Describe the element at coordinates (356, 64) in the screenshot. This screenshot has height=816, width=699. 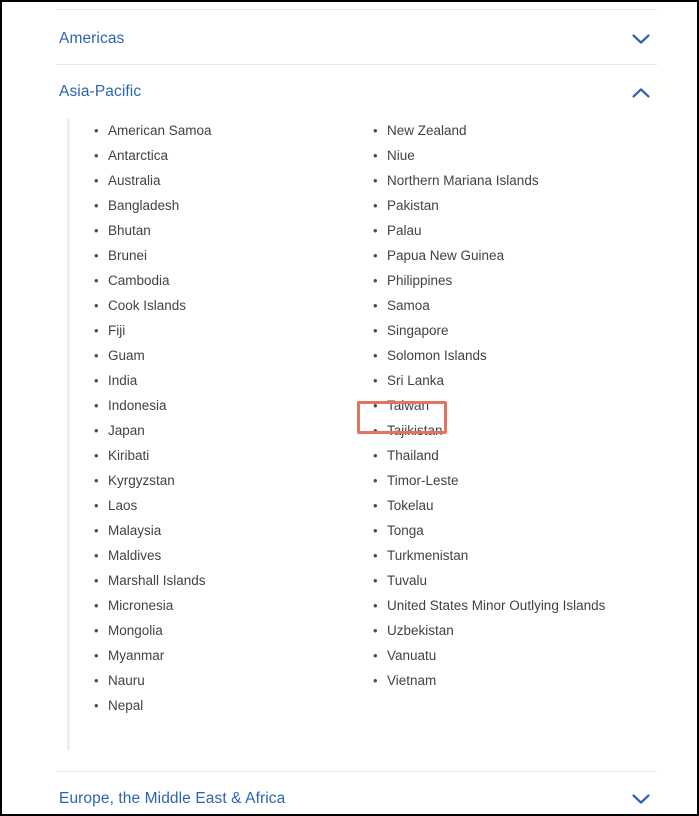
I see `divider-between-americas-and-asia` at that location.